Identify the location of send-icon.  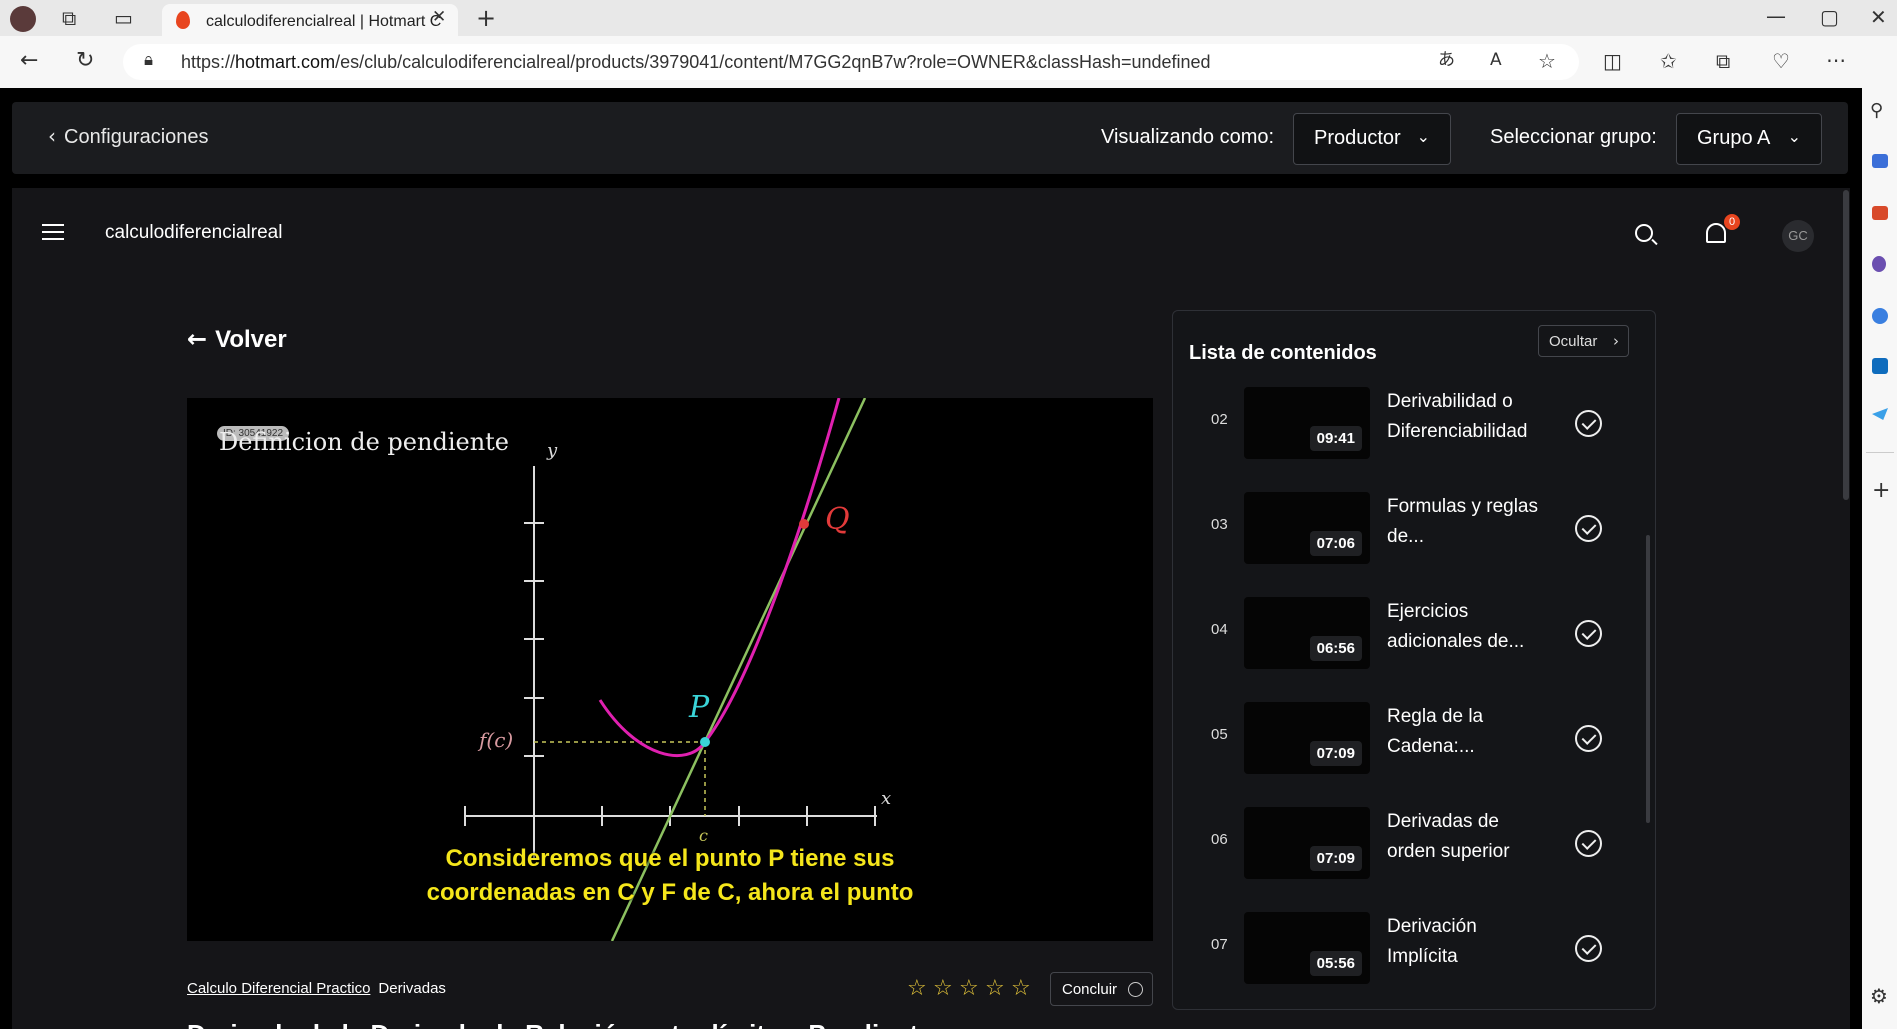
(1880, 414).